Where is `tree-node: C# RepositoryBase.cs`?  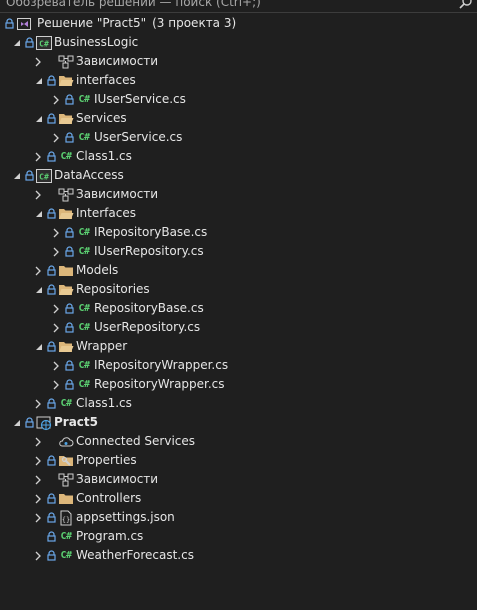 tree-node: C# RepositoryBase.cs is located at coordinates (238, 308).